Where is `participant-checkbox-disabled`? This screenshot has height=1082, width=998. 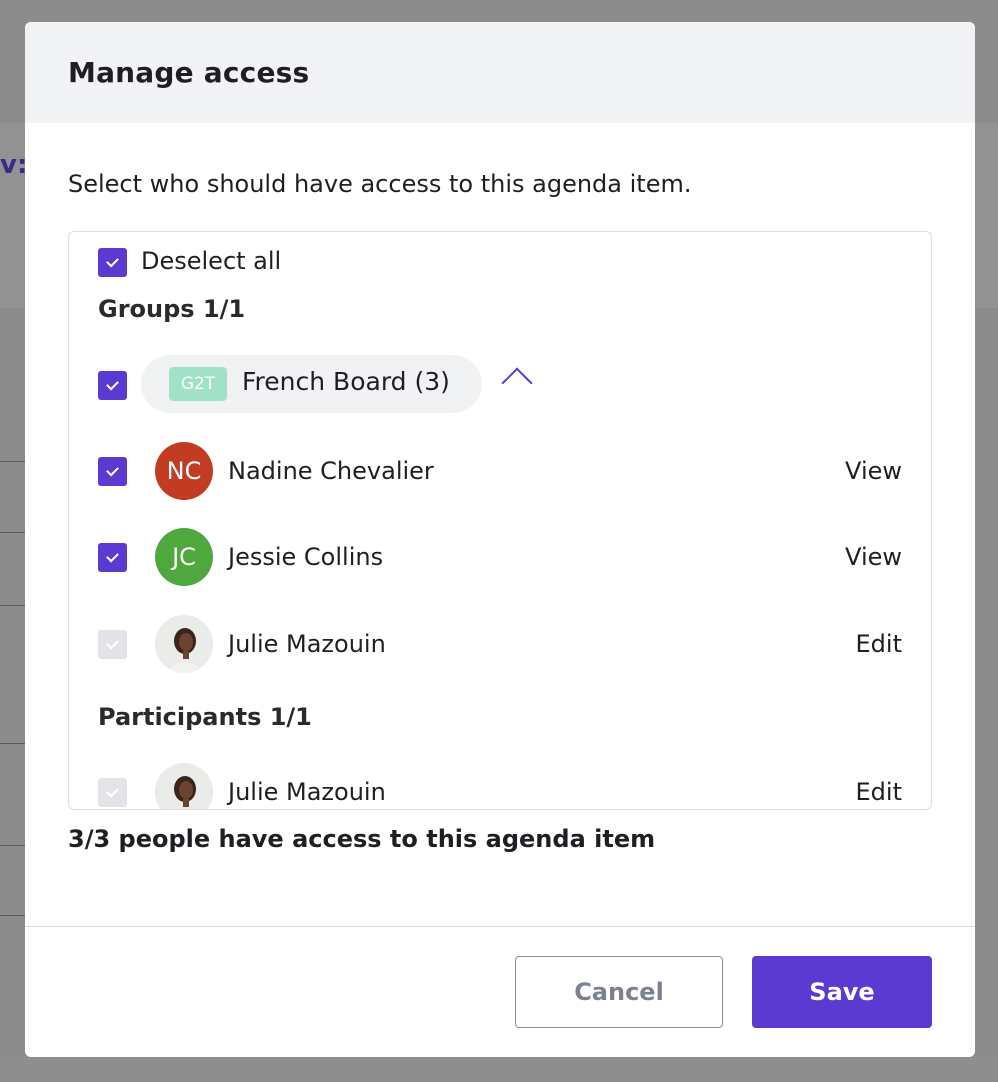
participant-checkbox-disabled is located at coordinates (112, 792).